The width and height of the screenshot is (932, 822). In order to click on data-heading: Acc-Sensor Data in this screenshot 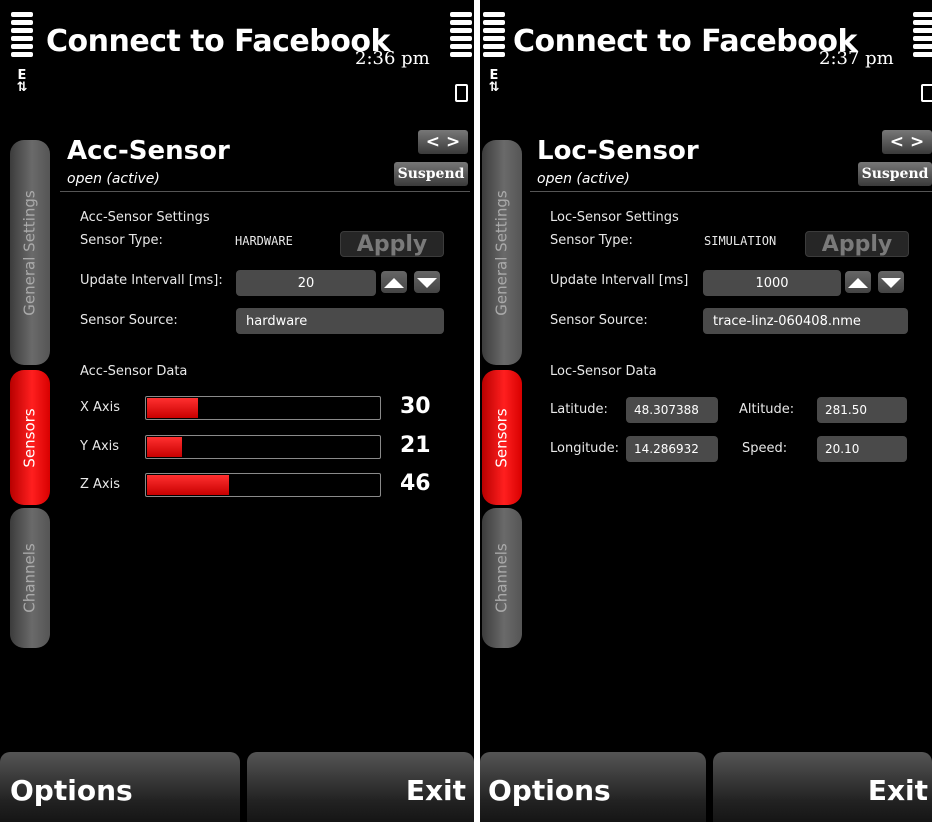, I will do `click(134, 371)`.